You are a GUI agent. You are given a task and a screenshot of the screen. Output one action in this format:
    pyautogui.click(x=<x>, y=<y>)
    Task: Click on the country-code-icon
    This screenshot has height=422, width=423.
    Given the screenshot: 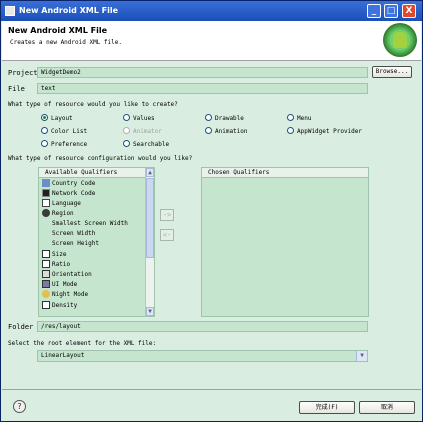 What is the action you would take?
    pyautogui.click(x=46, y=182)
    